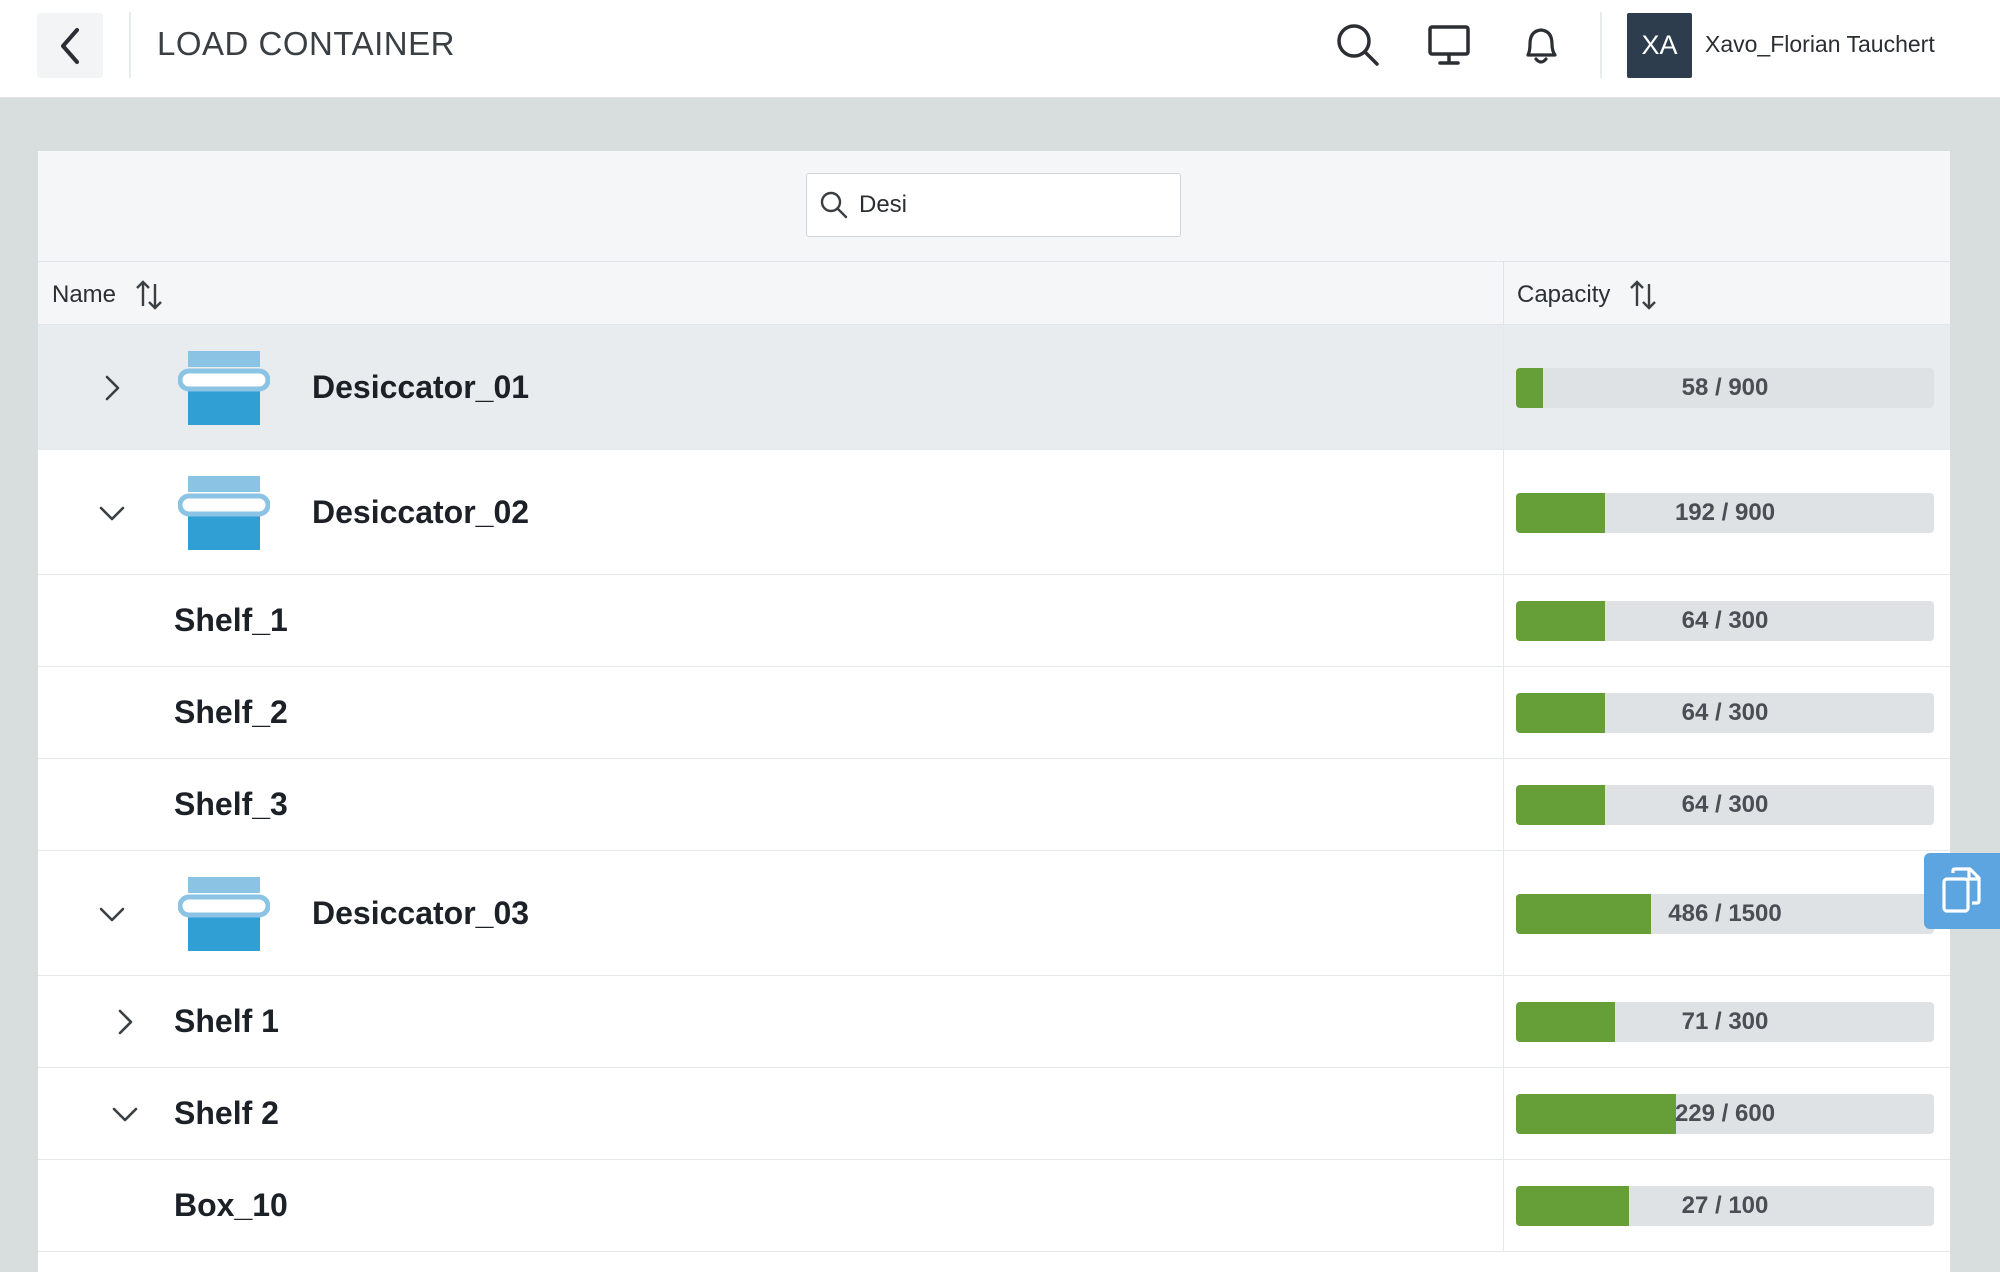  I want to click on capacity-bar: 71 / 300, so click(1725, 1022).